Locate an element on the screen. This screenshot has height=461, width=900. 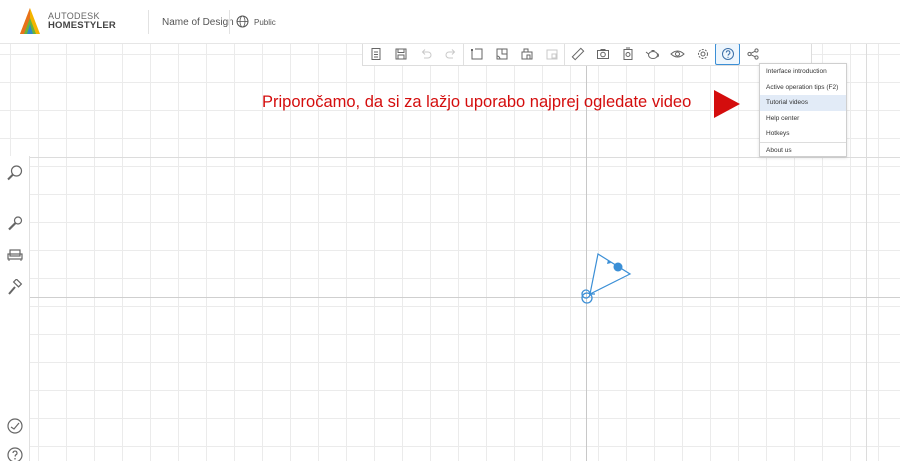
menu-item-help-center: Help center is located at coordinates (803, 119).